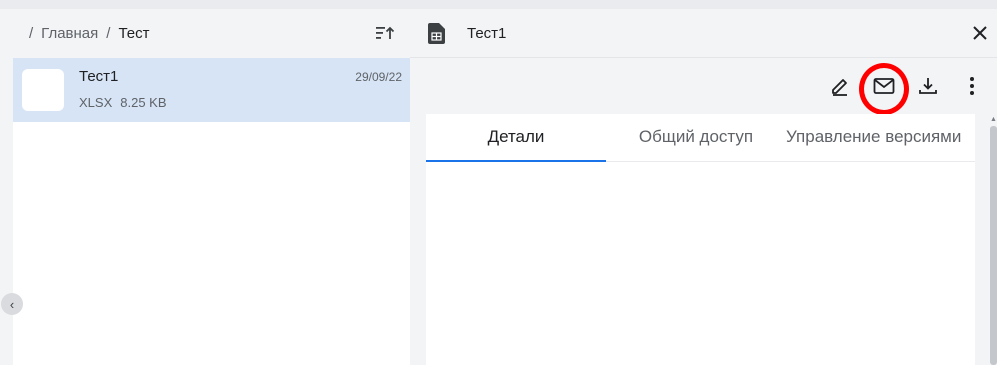  I want to click on tab-sharing: Общий доступ, so click(696, 138).